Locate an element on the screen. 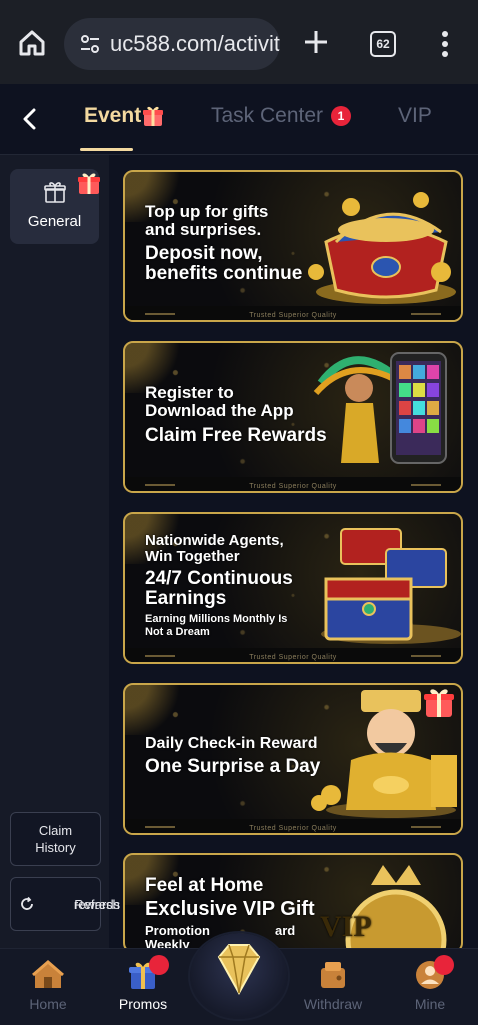 The height and width of the screenshot is (1025, 478). treasure-chests-art is located at coordinates (391, 586).